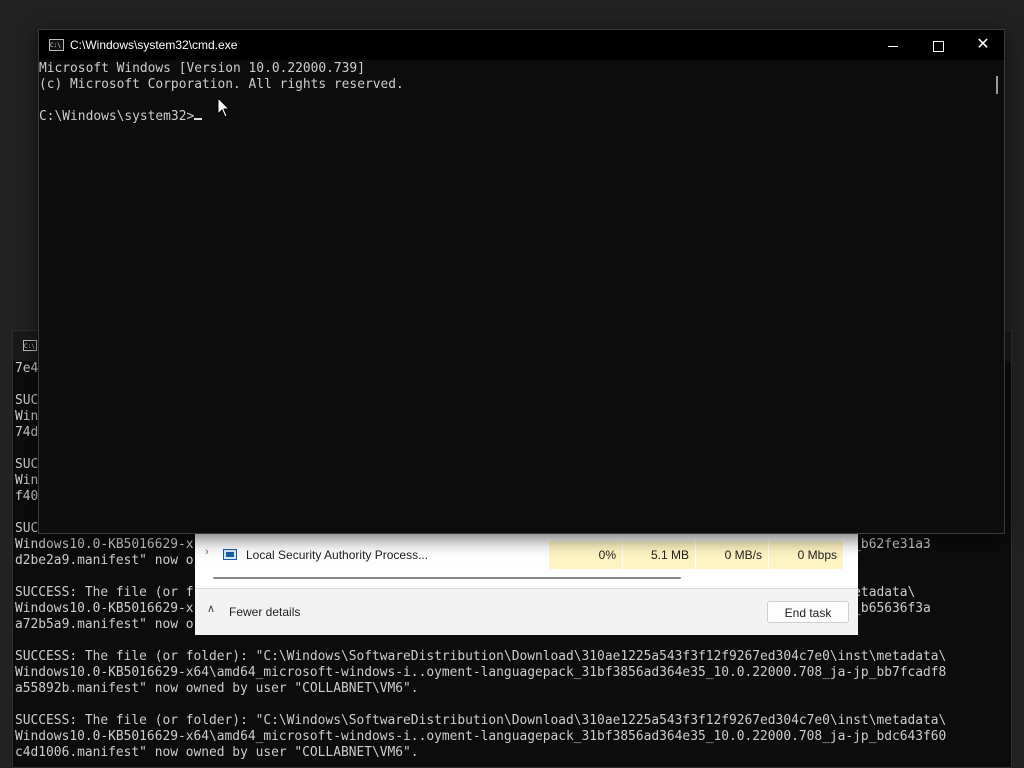  Describe the element at coordinates (27, 368) in the screenshot. I see `console-line: 7e4` at that location.